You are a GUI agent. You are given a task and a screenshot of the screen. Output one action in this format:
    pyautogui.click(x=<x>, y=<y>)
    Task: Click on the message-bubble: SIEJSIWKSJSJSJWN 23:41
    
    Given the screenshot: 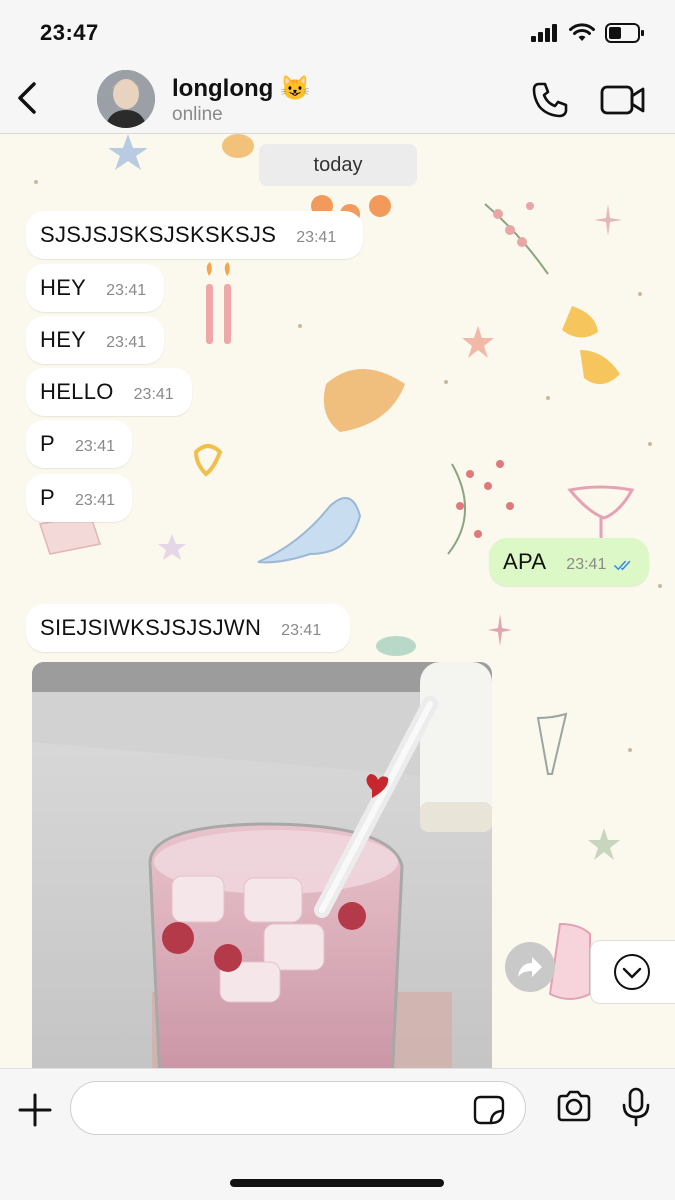 What is the action you would take?
    pyautogui.click(x=188, y=628)
    